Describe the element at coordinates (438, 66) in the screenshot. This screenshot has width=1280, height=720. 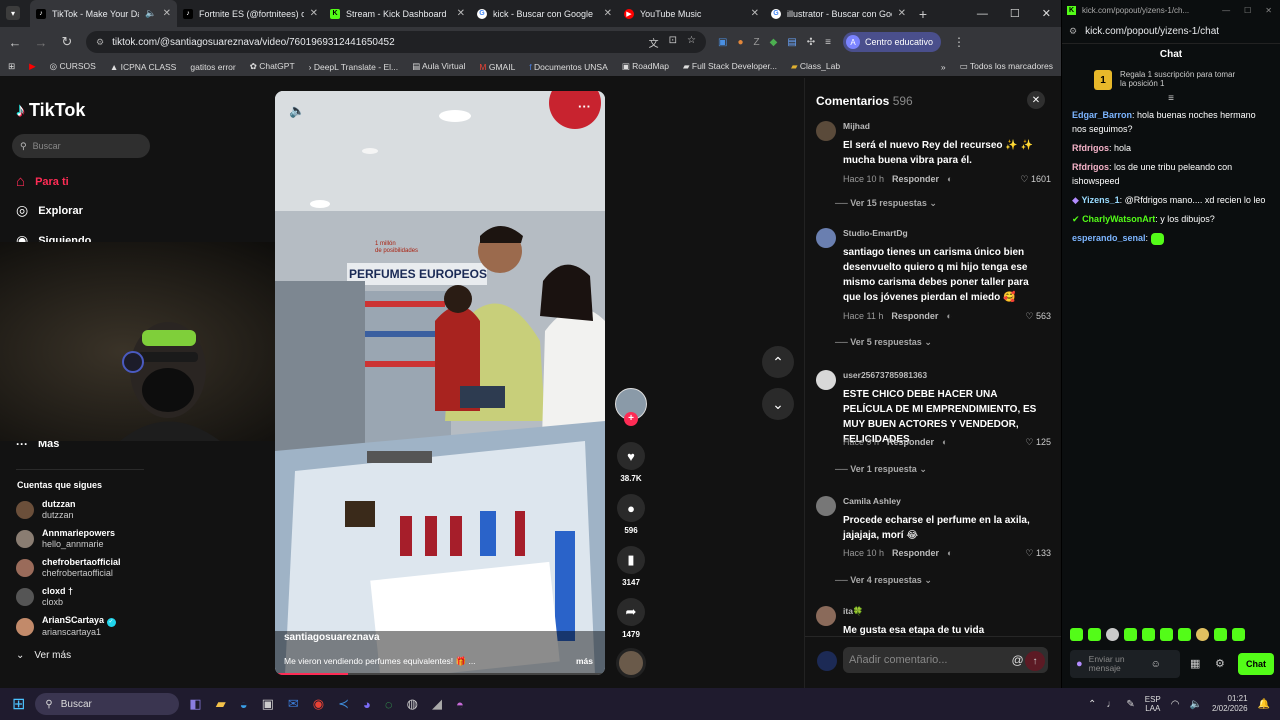
I see `bookmark-item: ▤ Aula Virtual` at that location.